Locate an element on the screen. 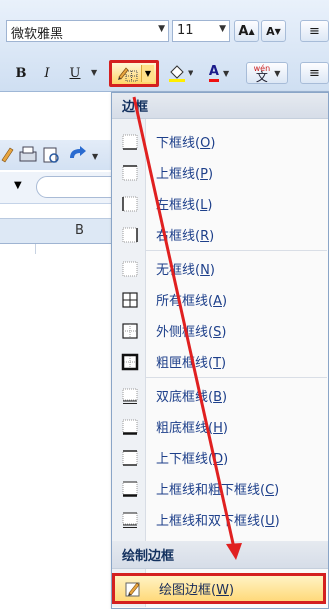  top-thick-bottom-border-icon is located at coordinates (130, 488).